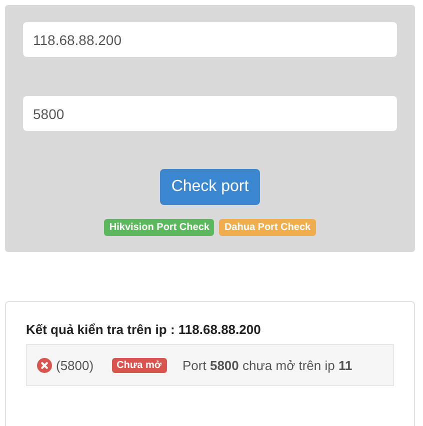  Describe the element at coordinates (75, 365) in the screenshot. I see `port-number: (5800)` at that location.